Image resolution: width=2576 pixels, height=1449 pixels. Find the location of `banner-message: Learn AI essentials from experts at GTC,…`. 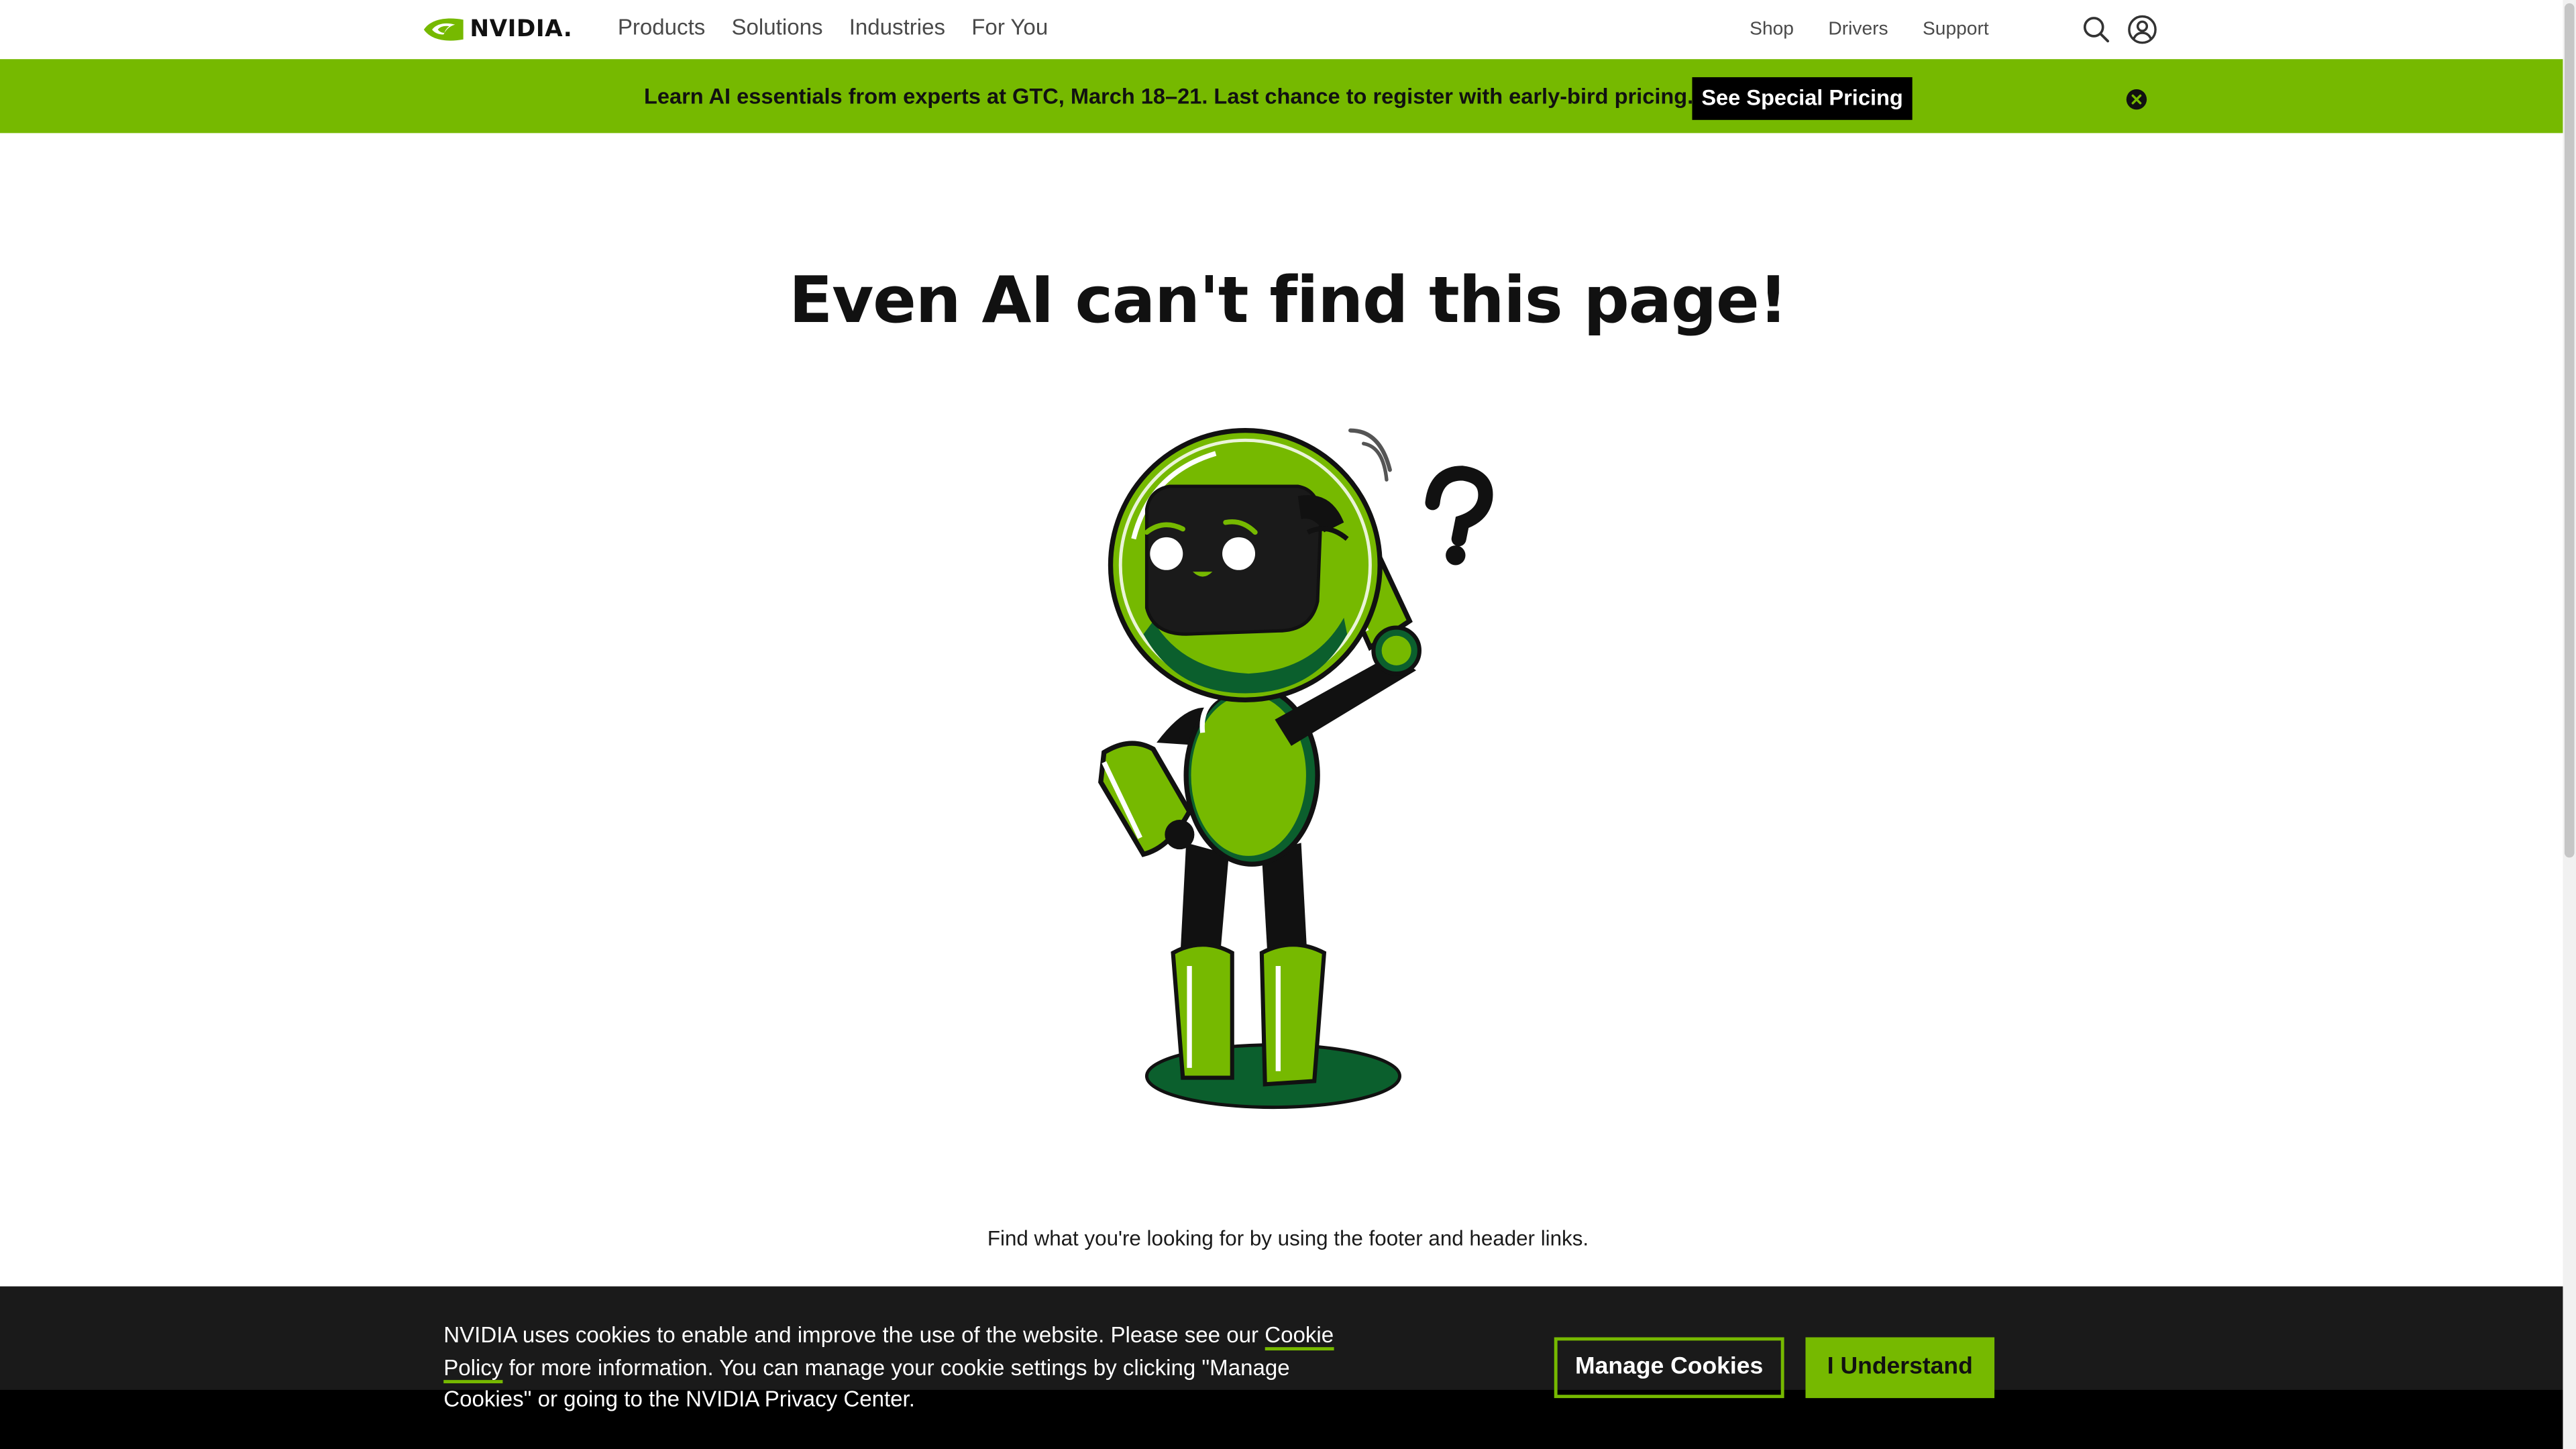

banner-message: Learn AI essentials from experts at GTC,… is located at coordinates (1169, 96).